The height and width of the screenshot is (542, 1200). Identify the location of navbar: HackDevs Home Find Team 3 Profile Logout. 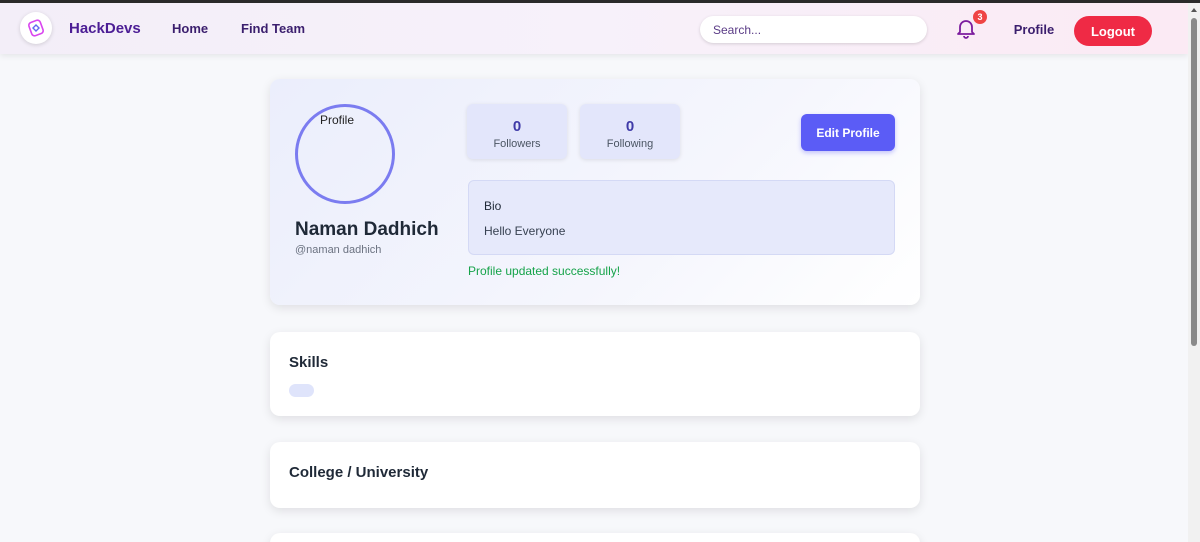
(594, 28).